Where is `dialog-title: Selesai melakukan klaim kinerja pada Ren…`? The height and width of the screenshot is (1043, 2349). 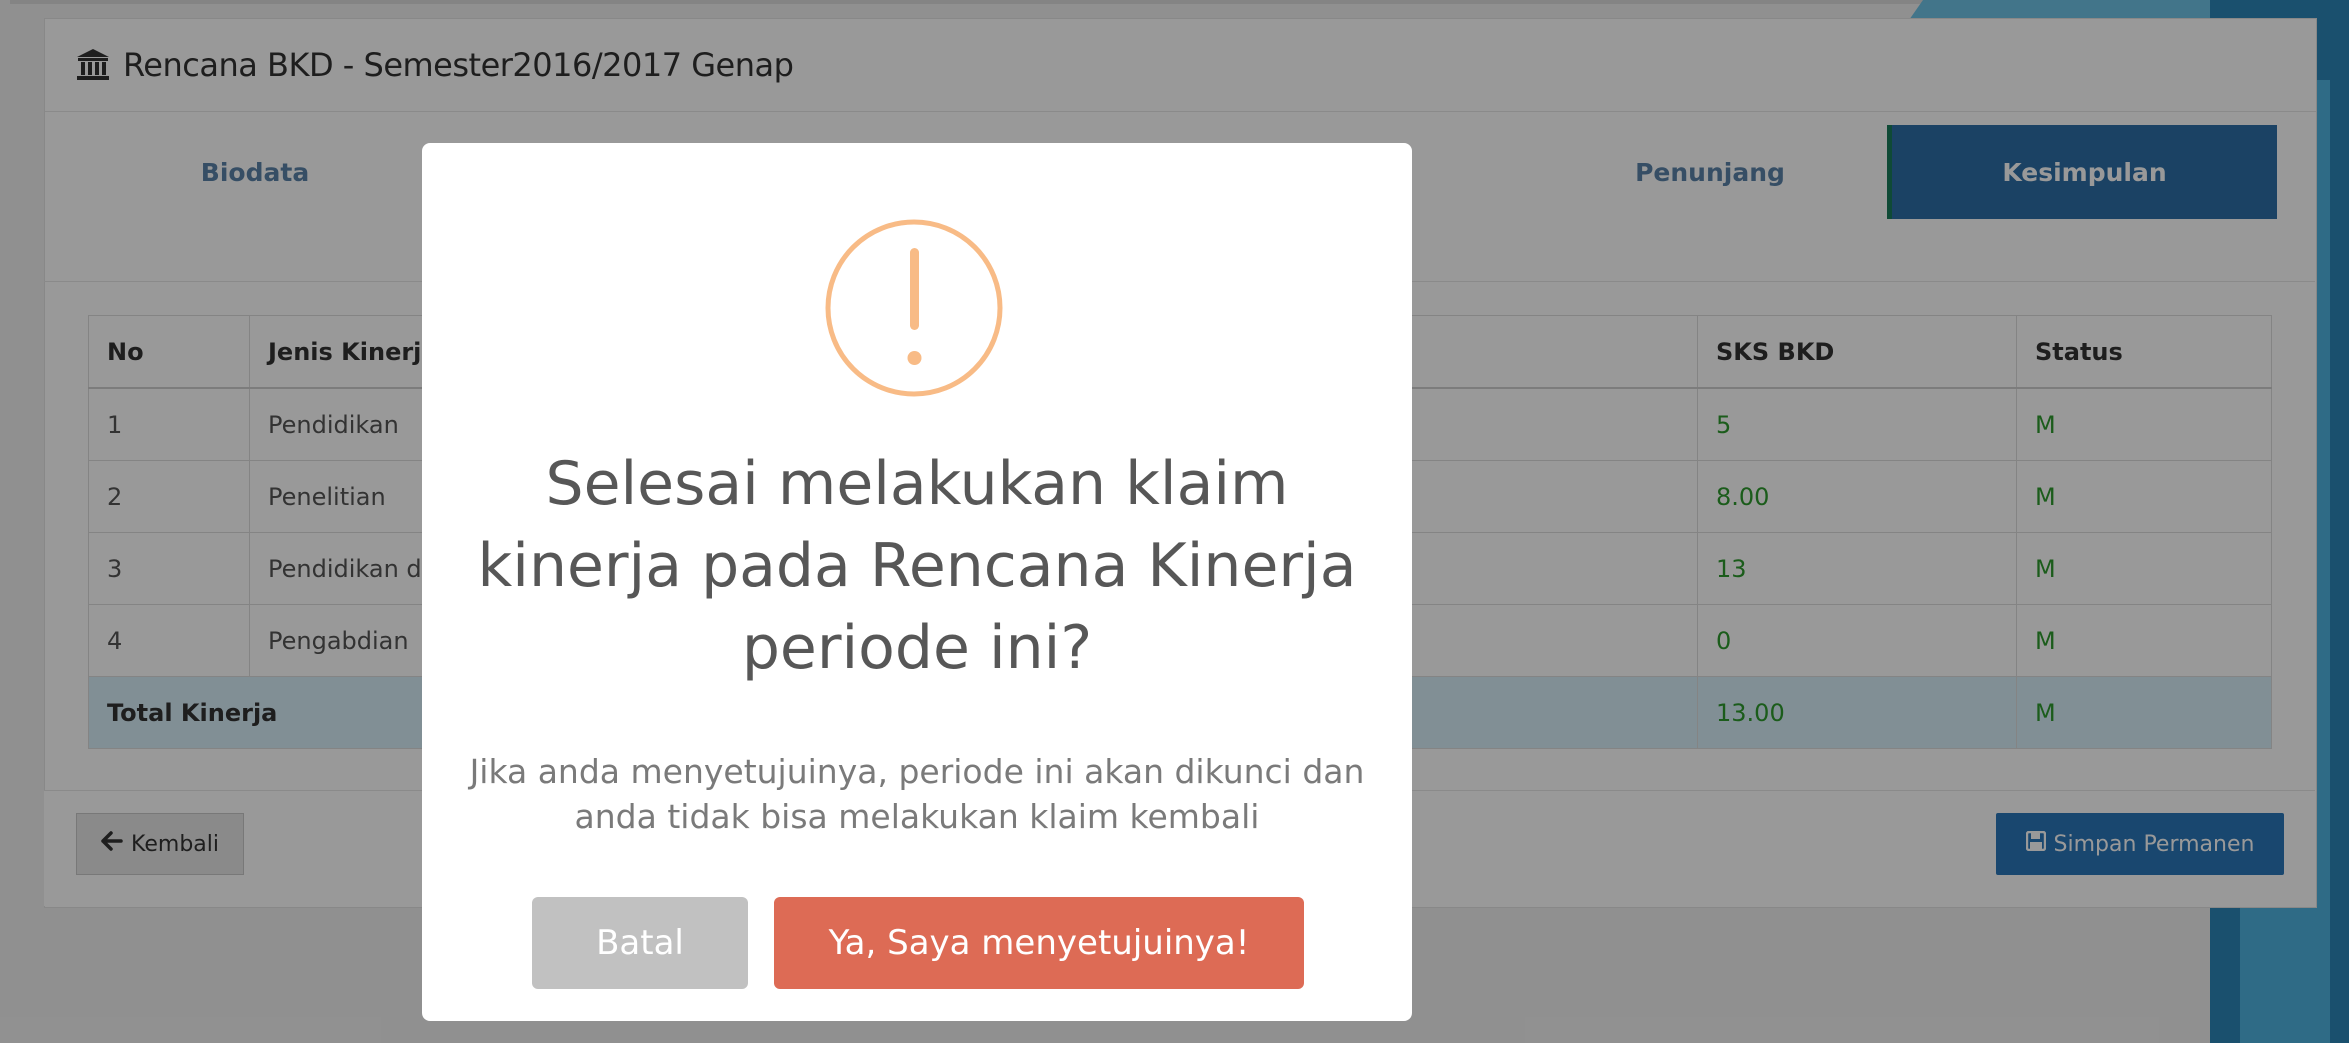 dialog-title: Selesai melakukan klaim kinerja pada Ren… is located at coordinates (917, 566).